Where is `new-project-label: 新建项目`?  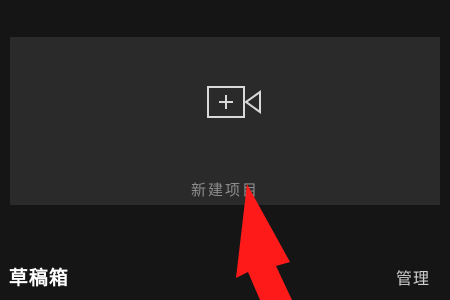
new-project-label: 新建项目 is located at coordinates (224, 190).